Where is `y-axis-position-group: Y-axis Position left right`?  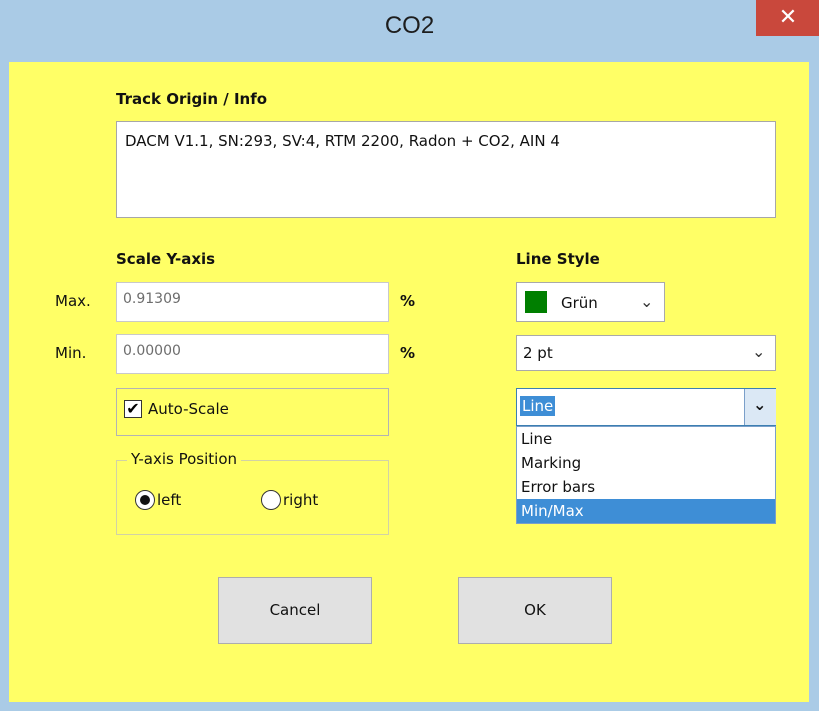
y-axis-position-group: Y-axis Position left right is located at coordinates (252, 492).